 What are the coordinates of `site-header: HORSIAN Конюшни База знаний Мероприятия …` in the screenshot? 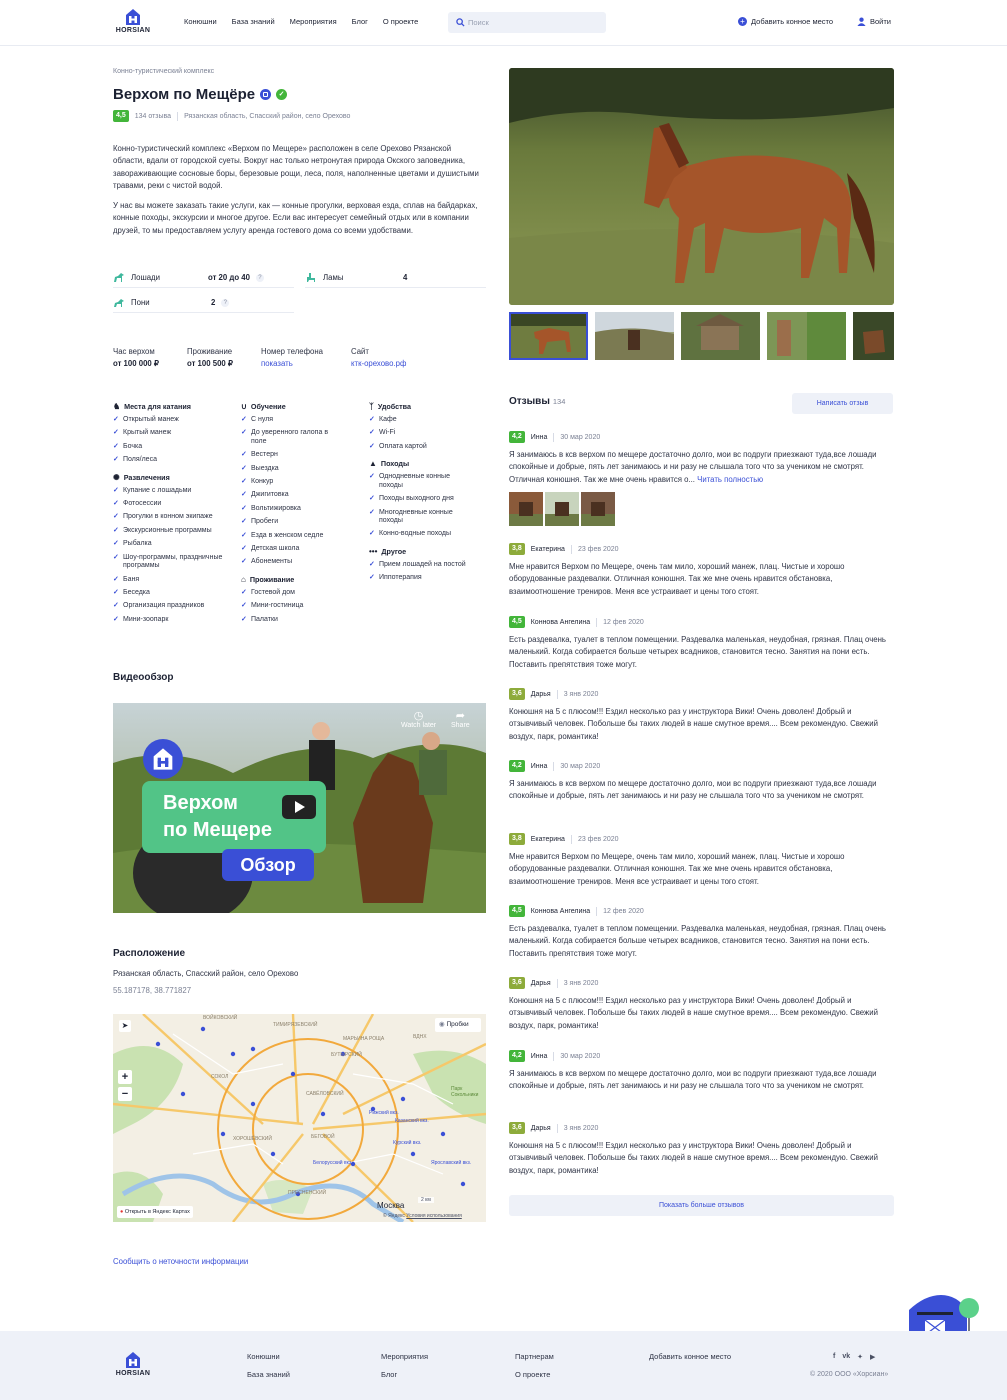 It's located at (503, 23).